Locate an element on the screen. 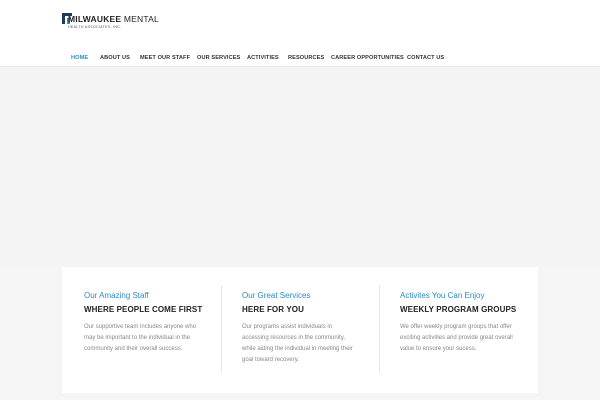 The height and width of the screenshot is (400, 600). logo-wordmark: MILWAUKEE MENTAL is located at coordinates (113, 19).